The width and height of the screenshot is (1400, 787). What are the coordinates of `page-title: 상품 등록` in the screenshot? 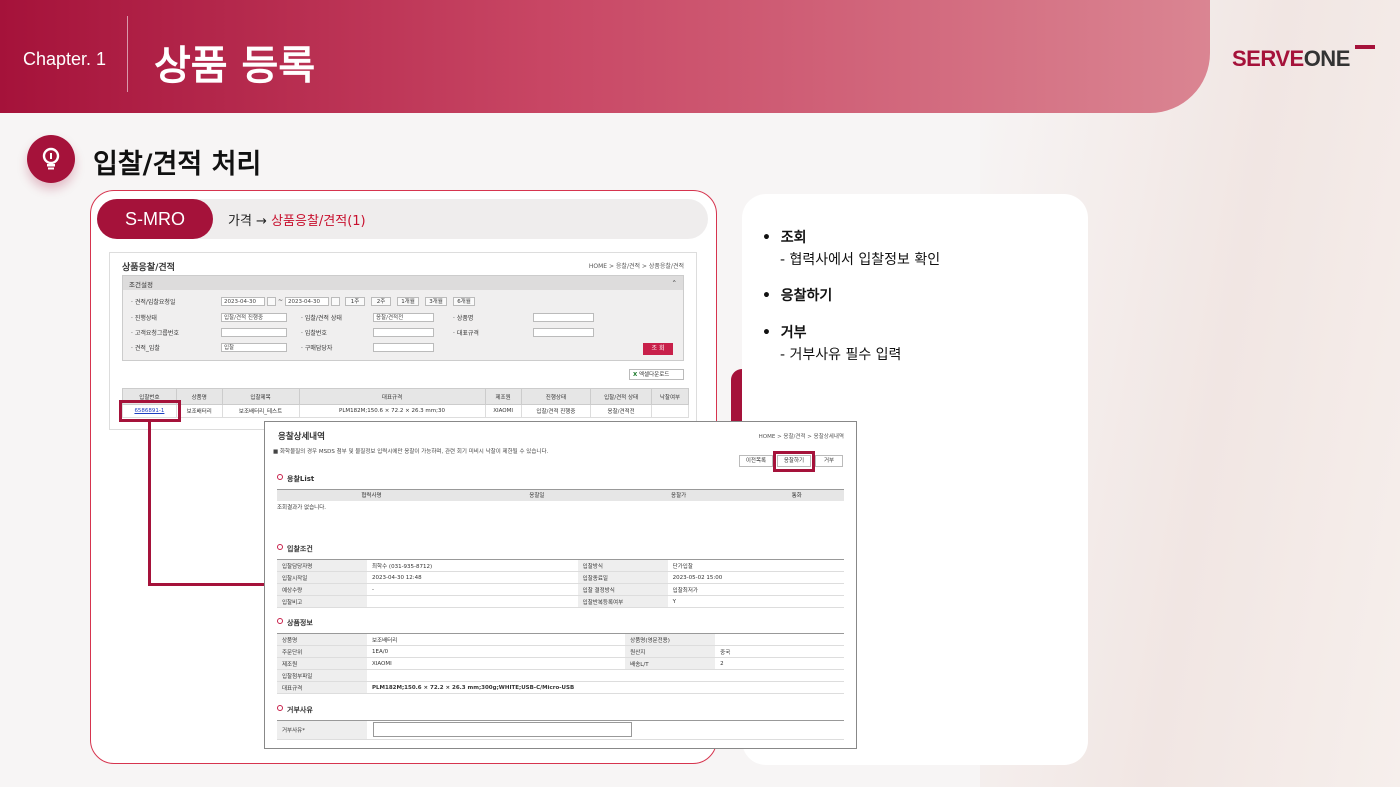 It's located at (235, 66).